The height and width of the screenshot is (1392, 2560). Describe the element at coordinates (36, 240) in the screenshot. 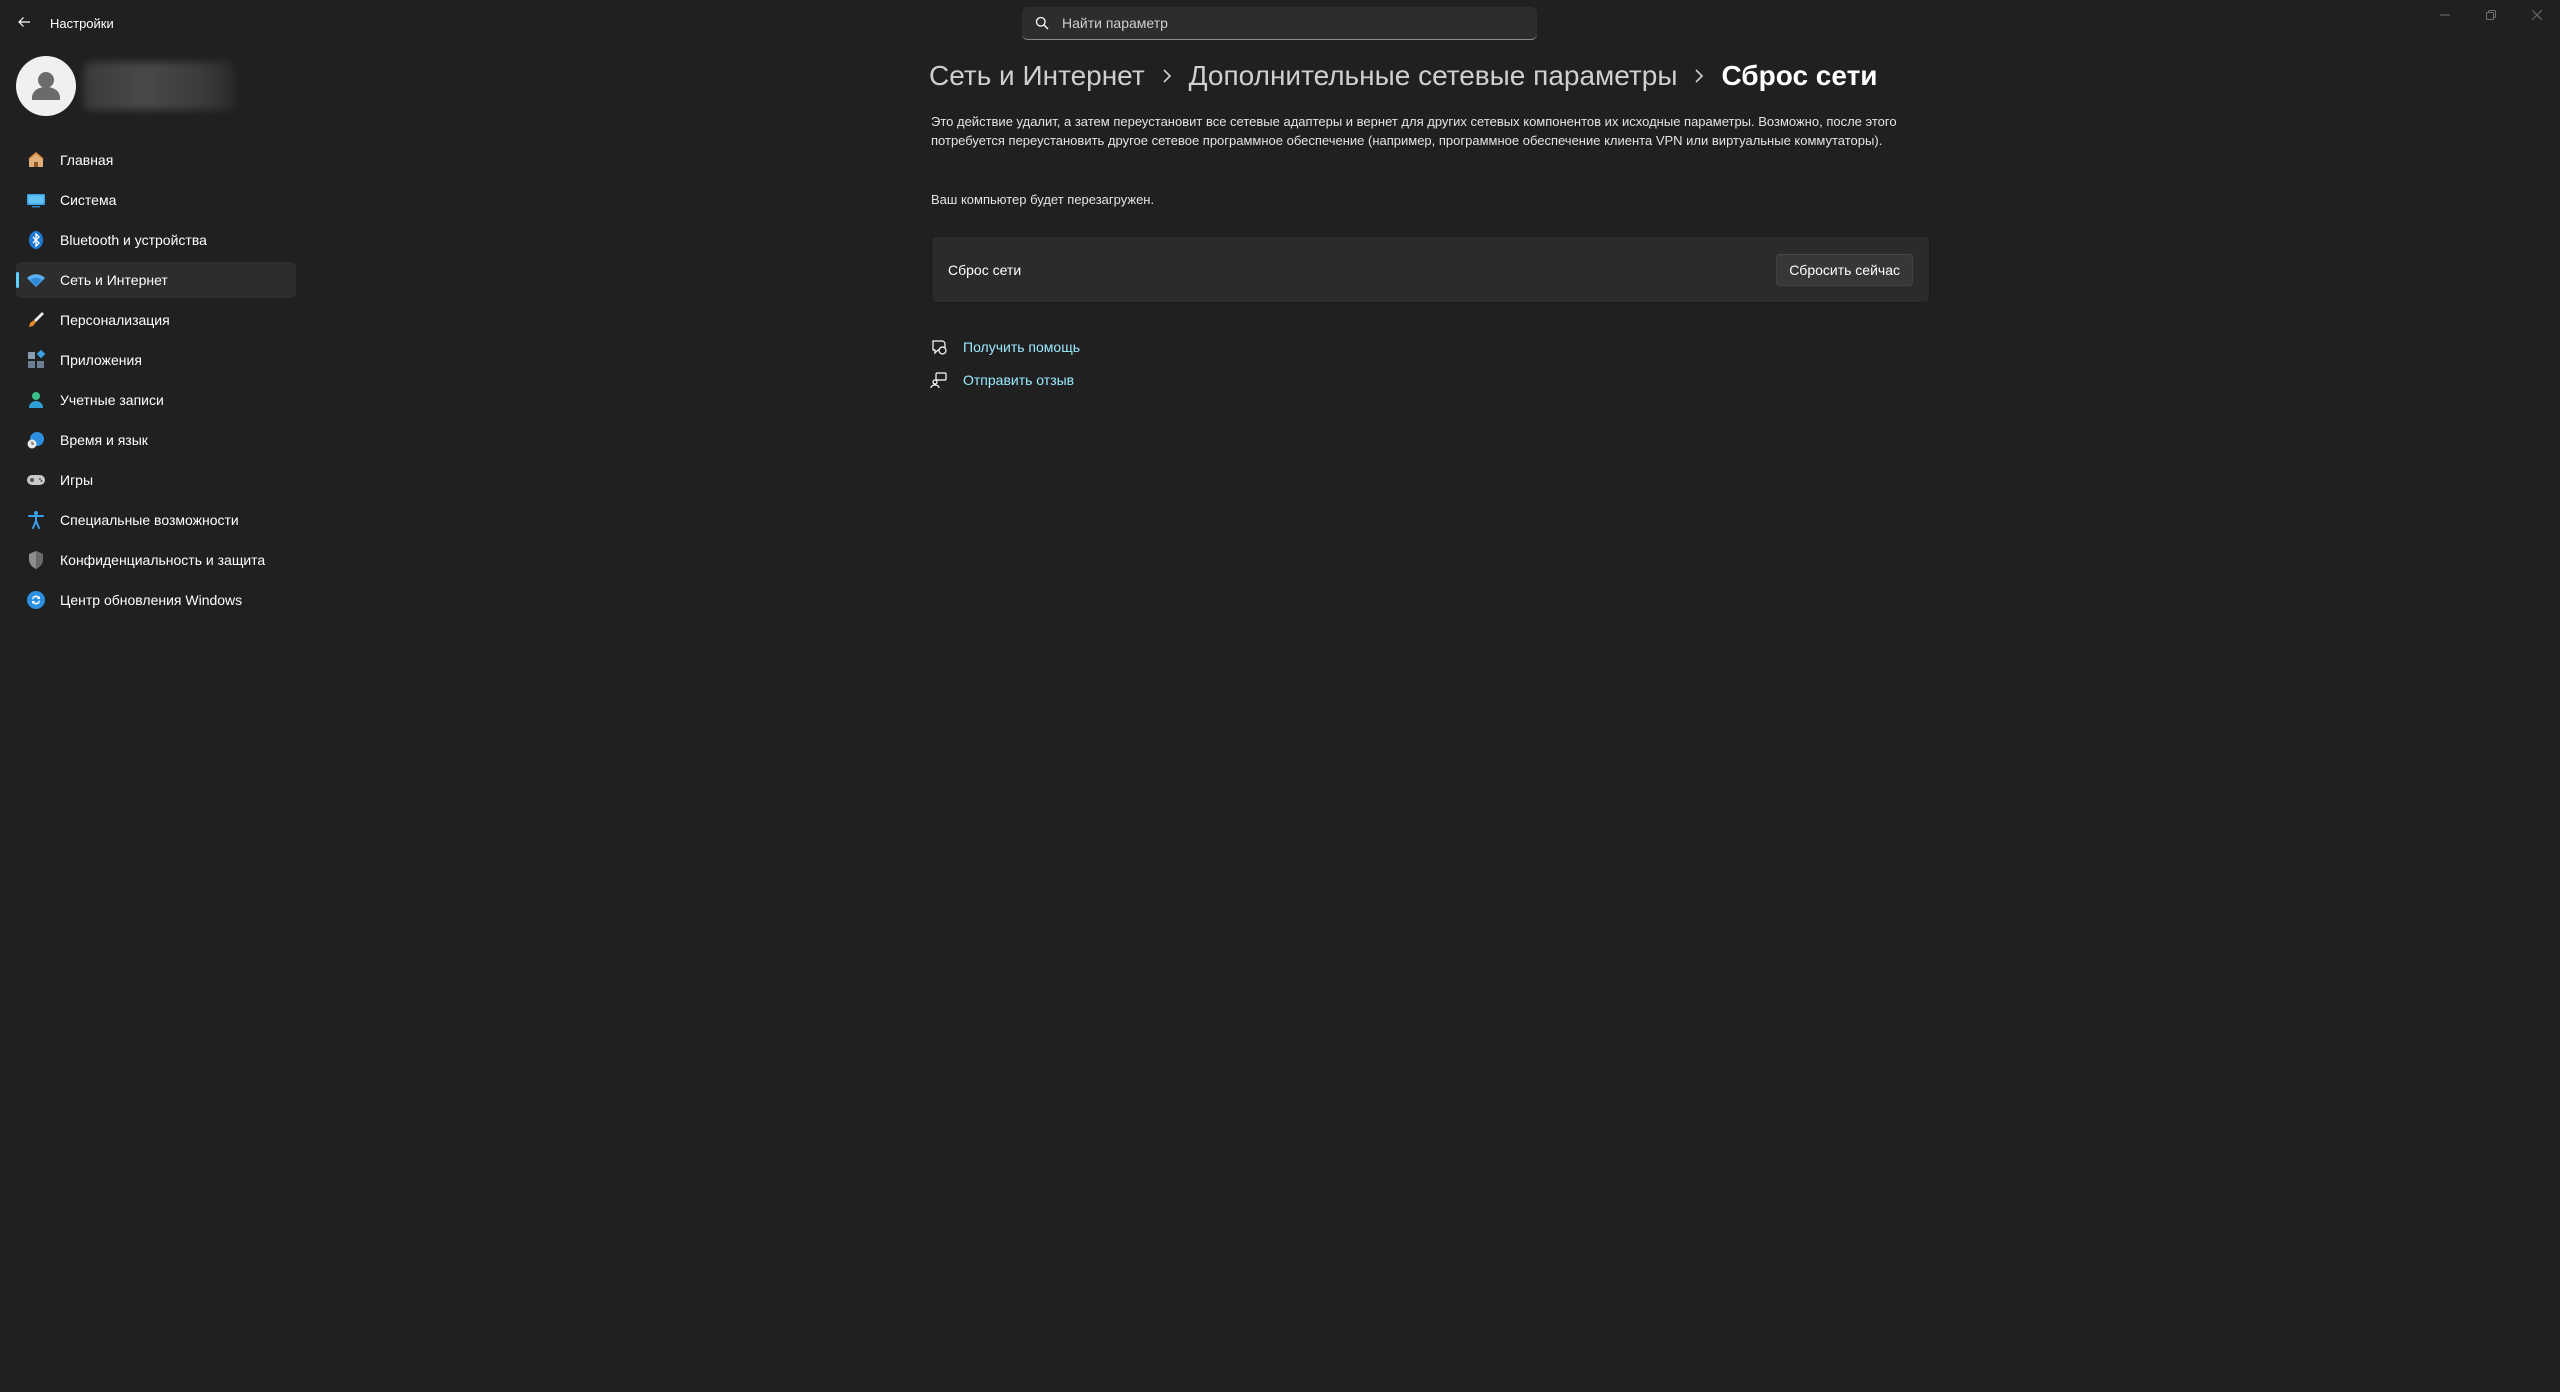

I see `bluetooth-icon` at that location.